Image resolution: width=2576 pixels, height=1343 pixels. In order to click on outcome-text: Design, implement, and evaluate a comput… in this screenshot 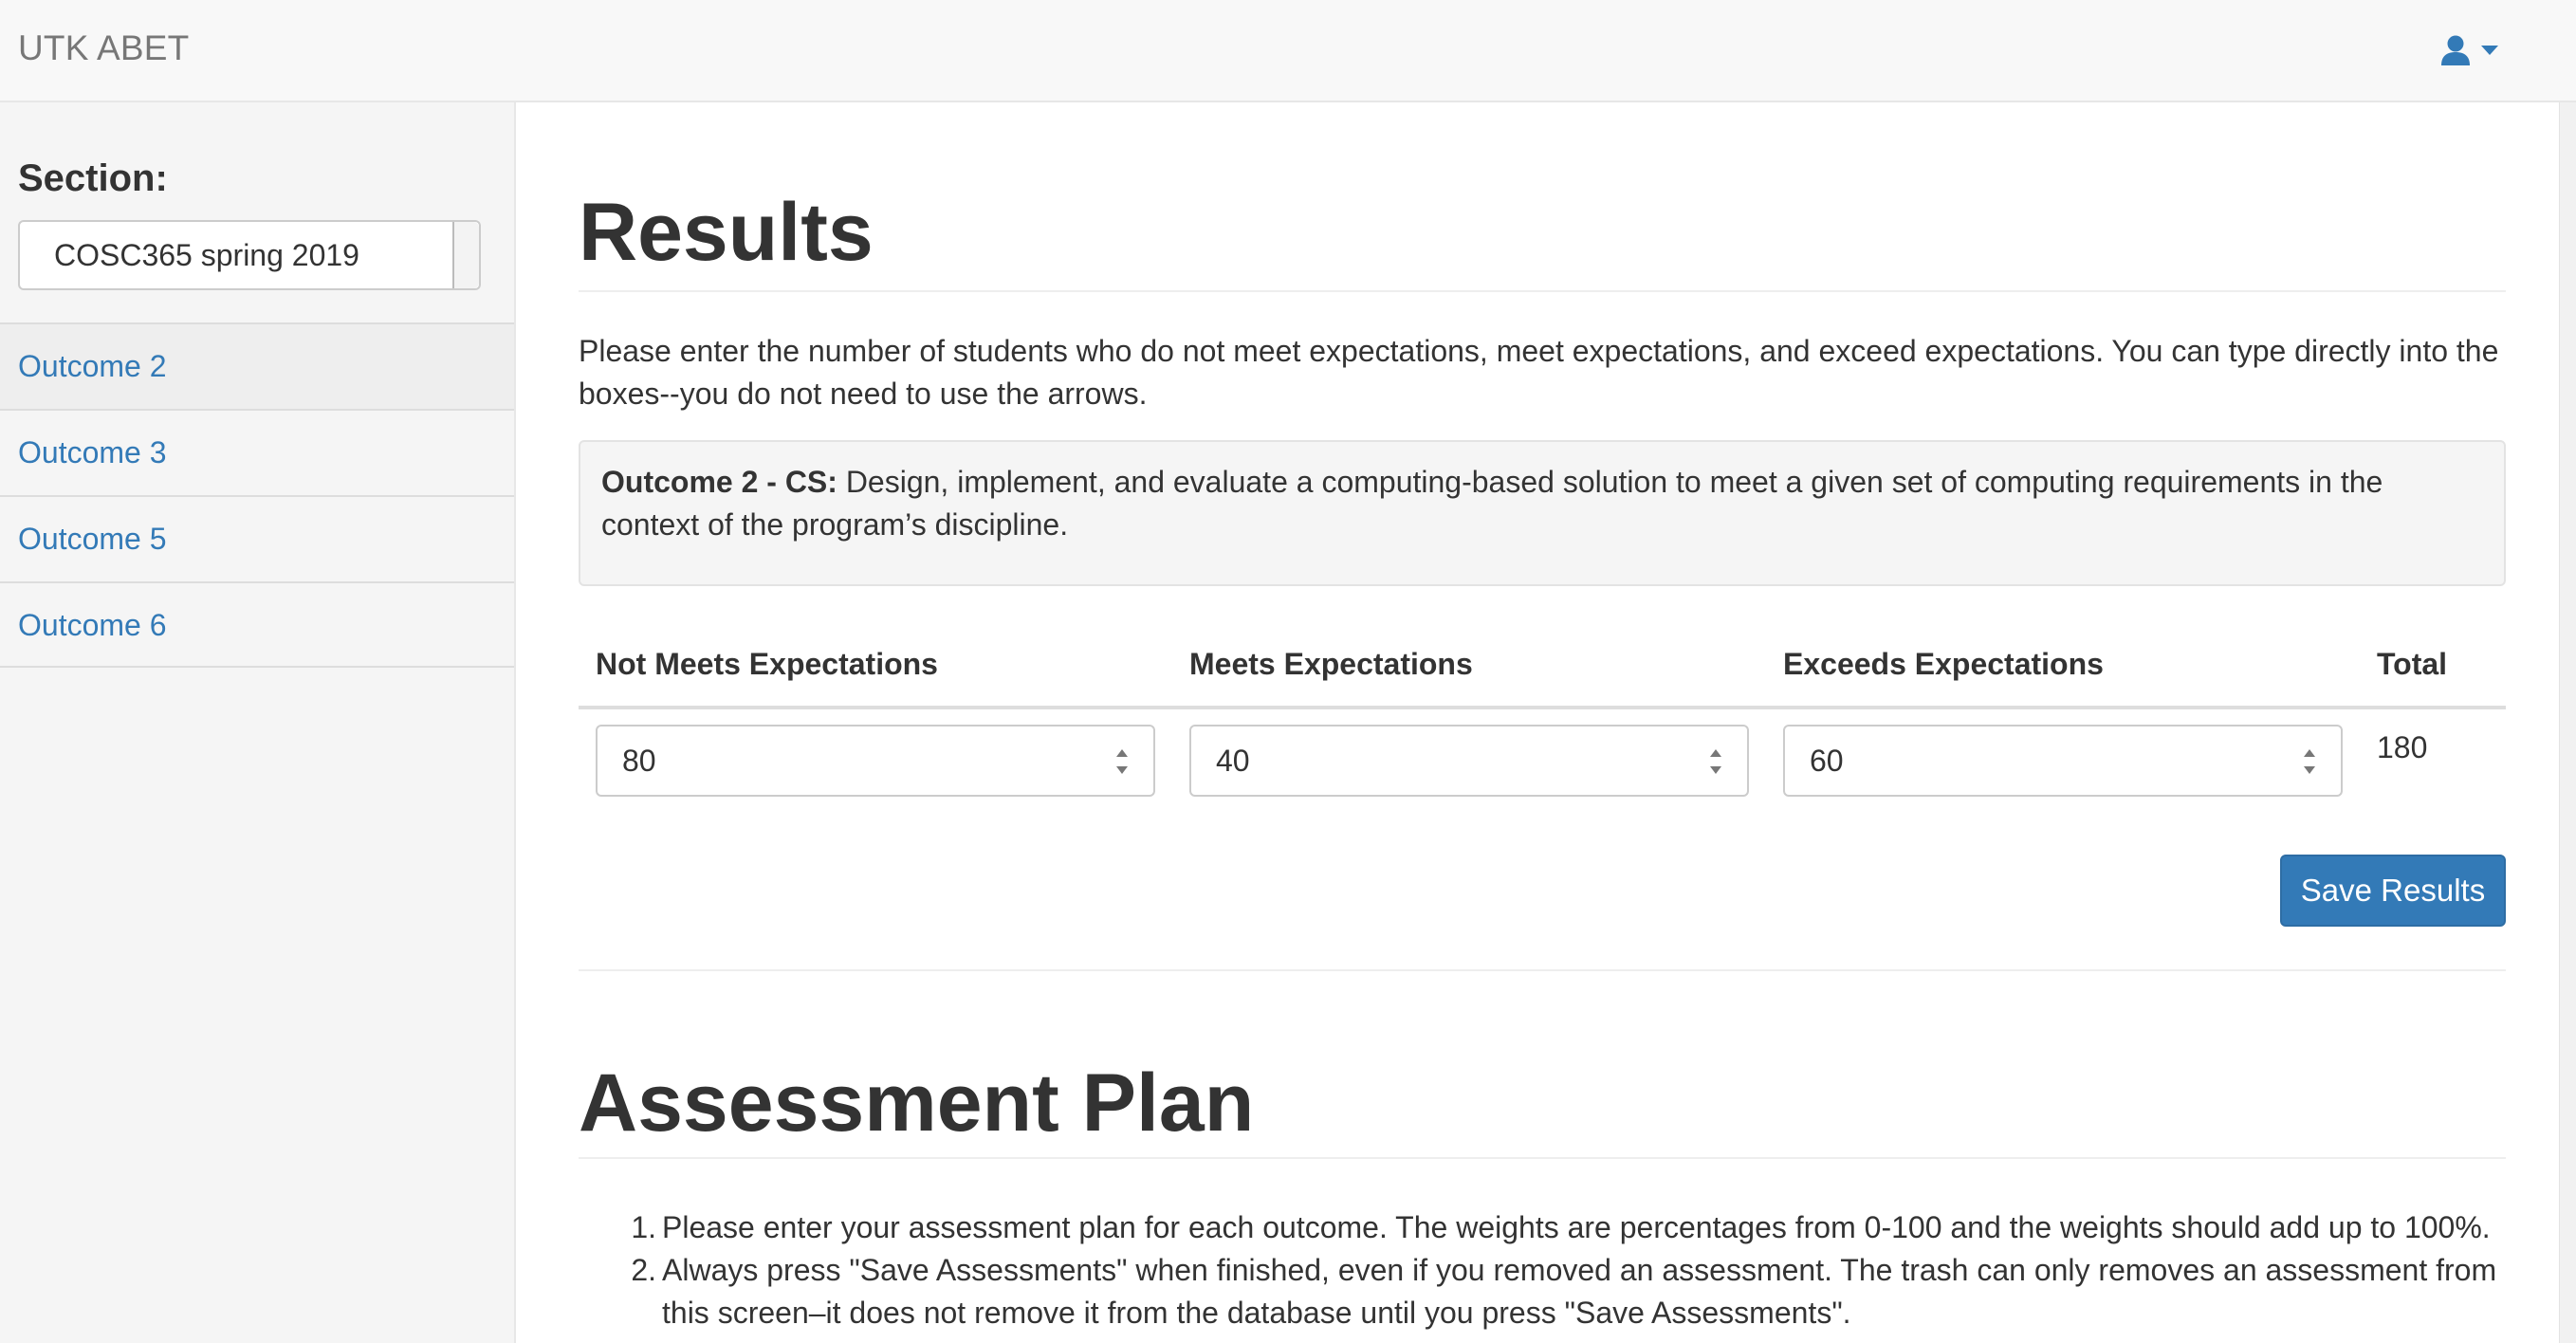, I will do `click(1492, 503)`.